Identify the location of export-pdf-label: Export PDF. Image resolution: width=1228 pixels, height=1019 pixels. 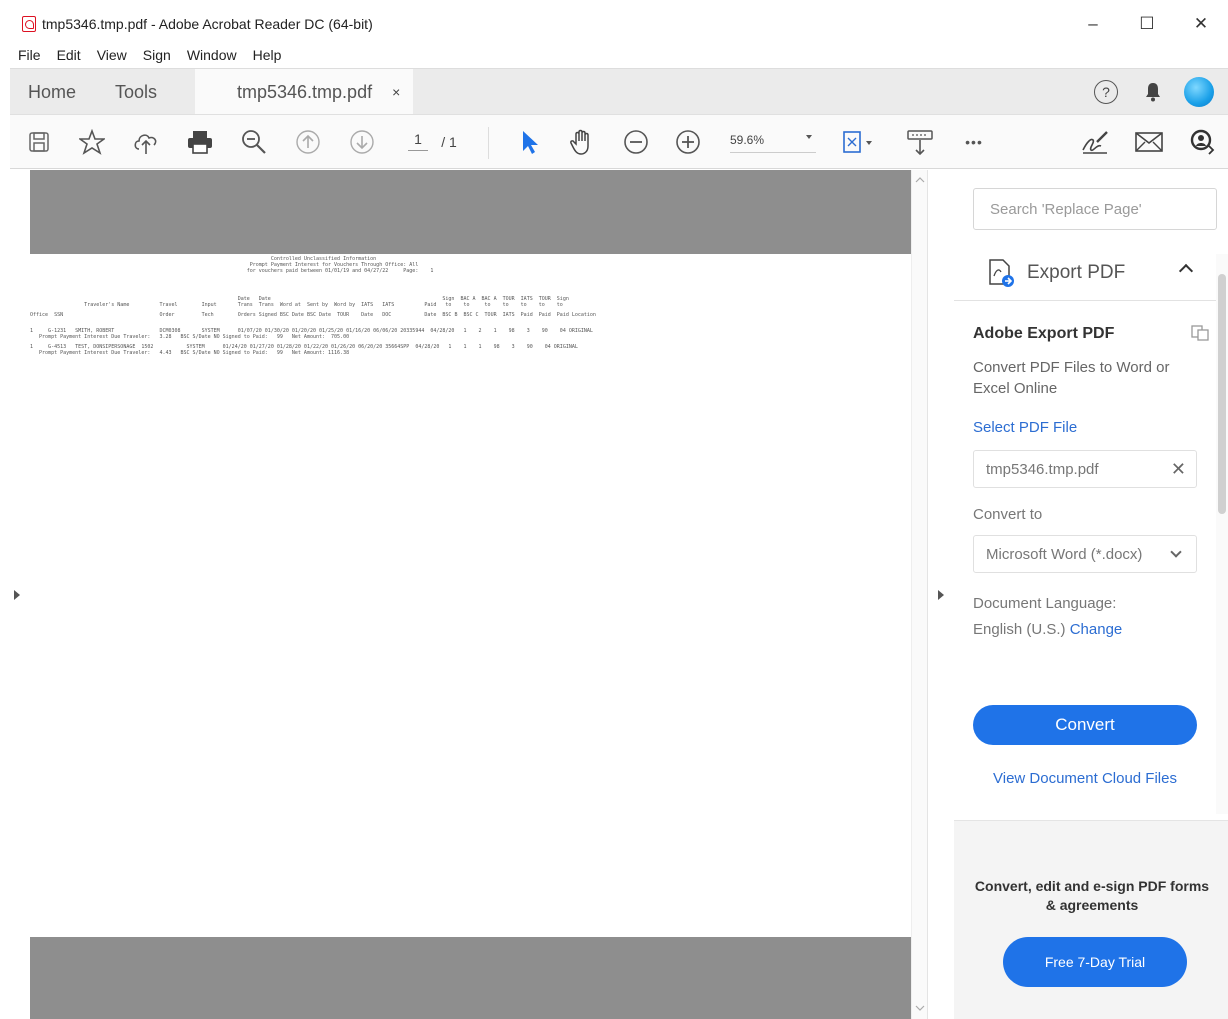
(1076, 272).